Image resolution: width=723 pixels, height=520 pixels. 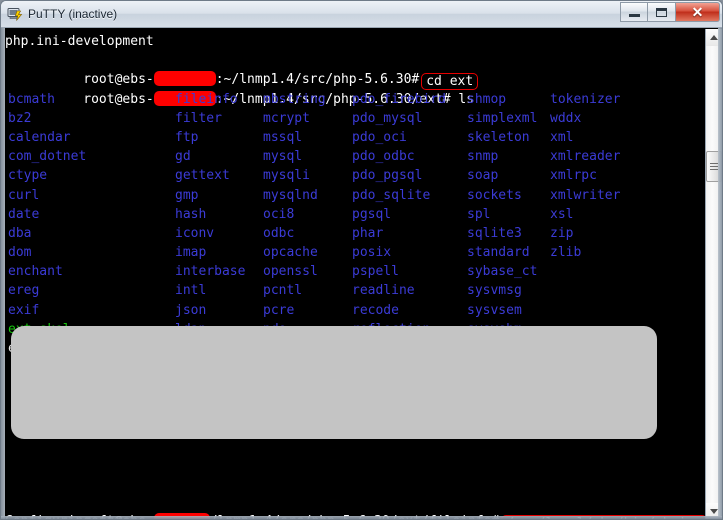 I want to click on listing-item: hash, so click(x=191, y=214).